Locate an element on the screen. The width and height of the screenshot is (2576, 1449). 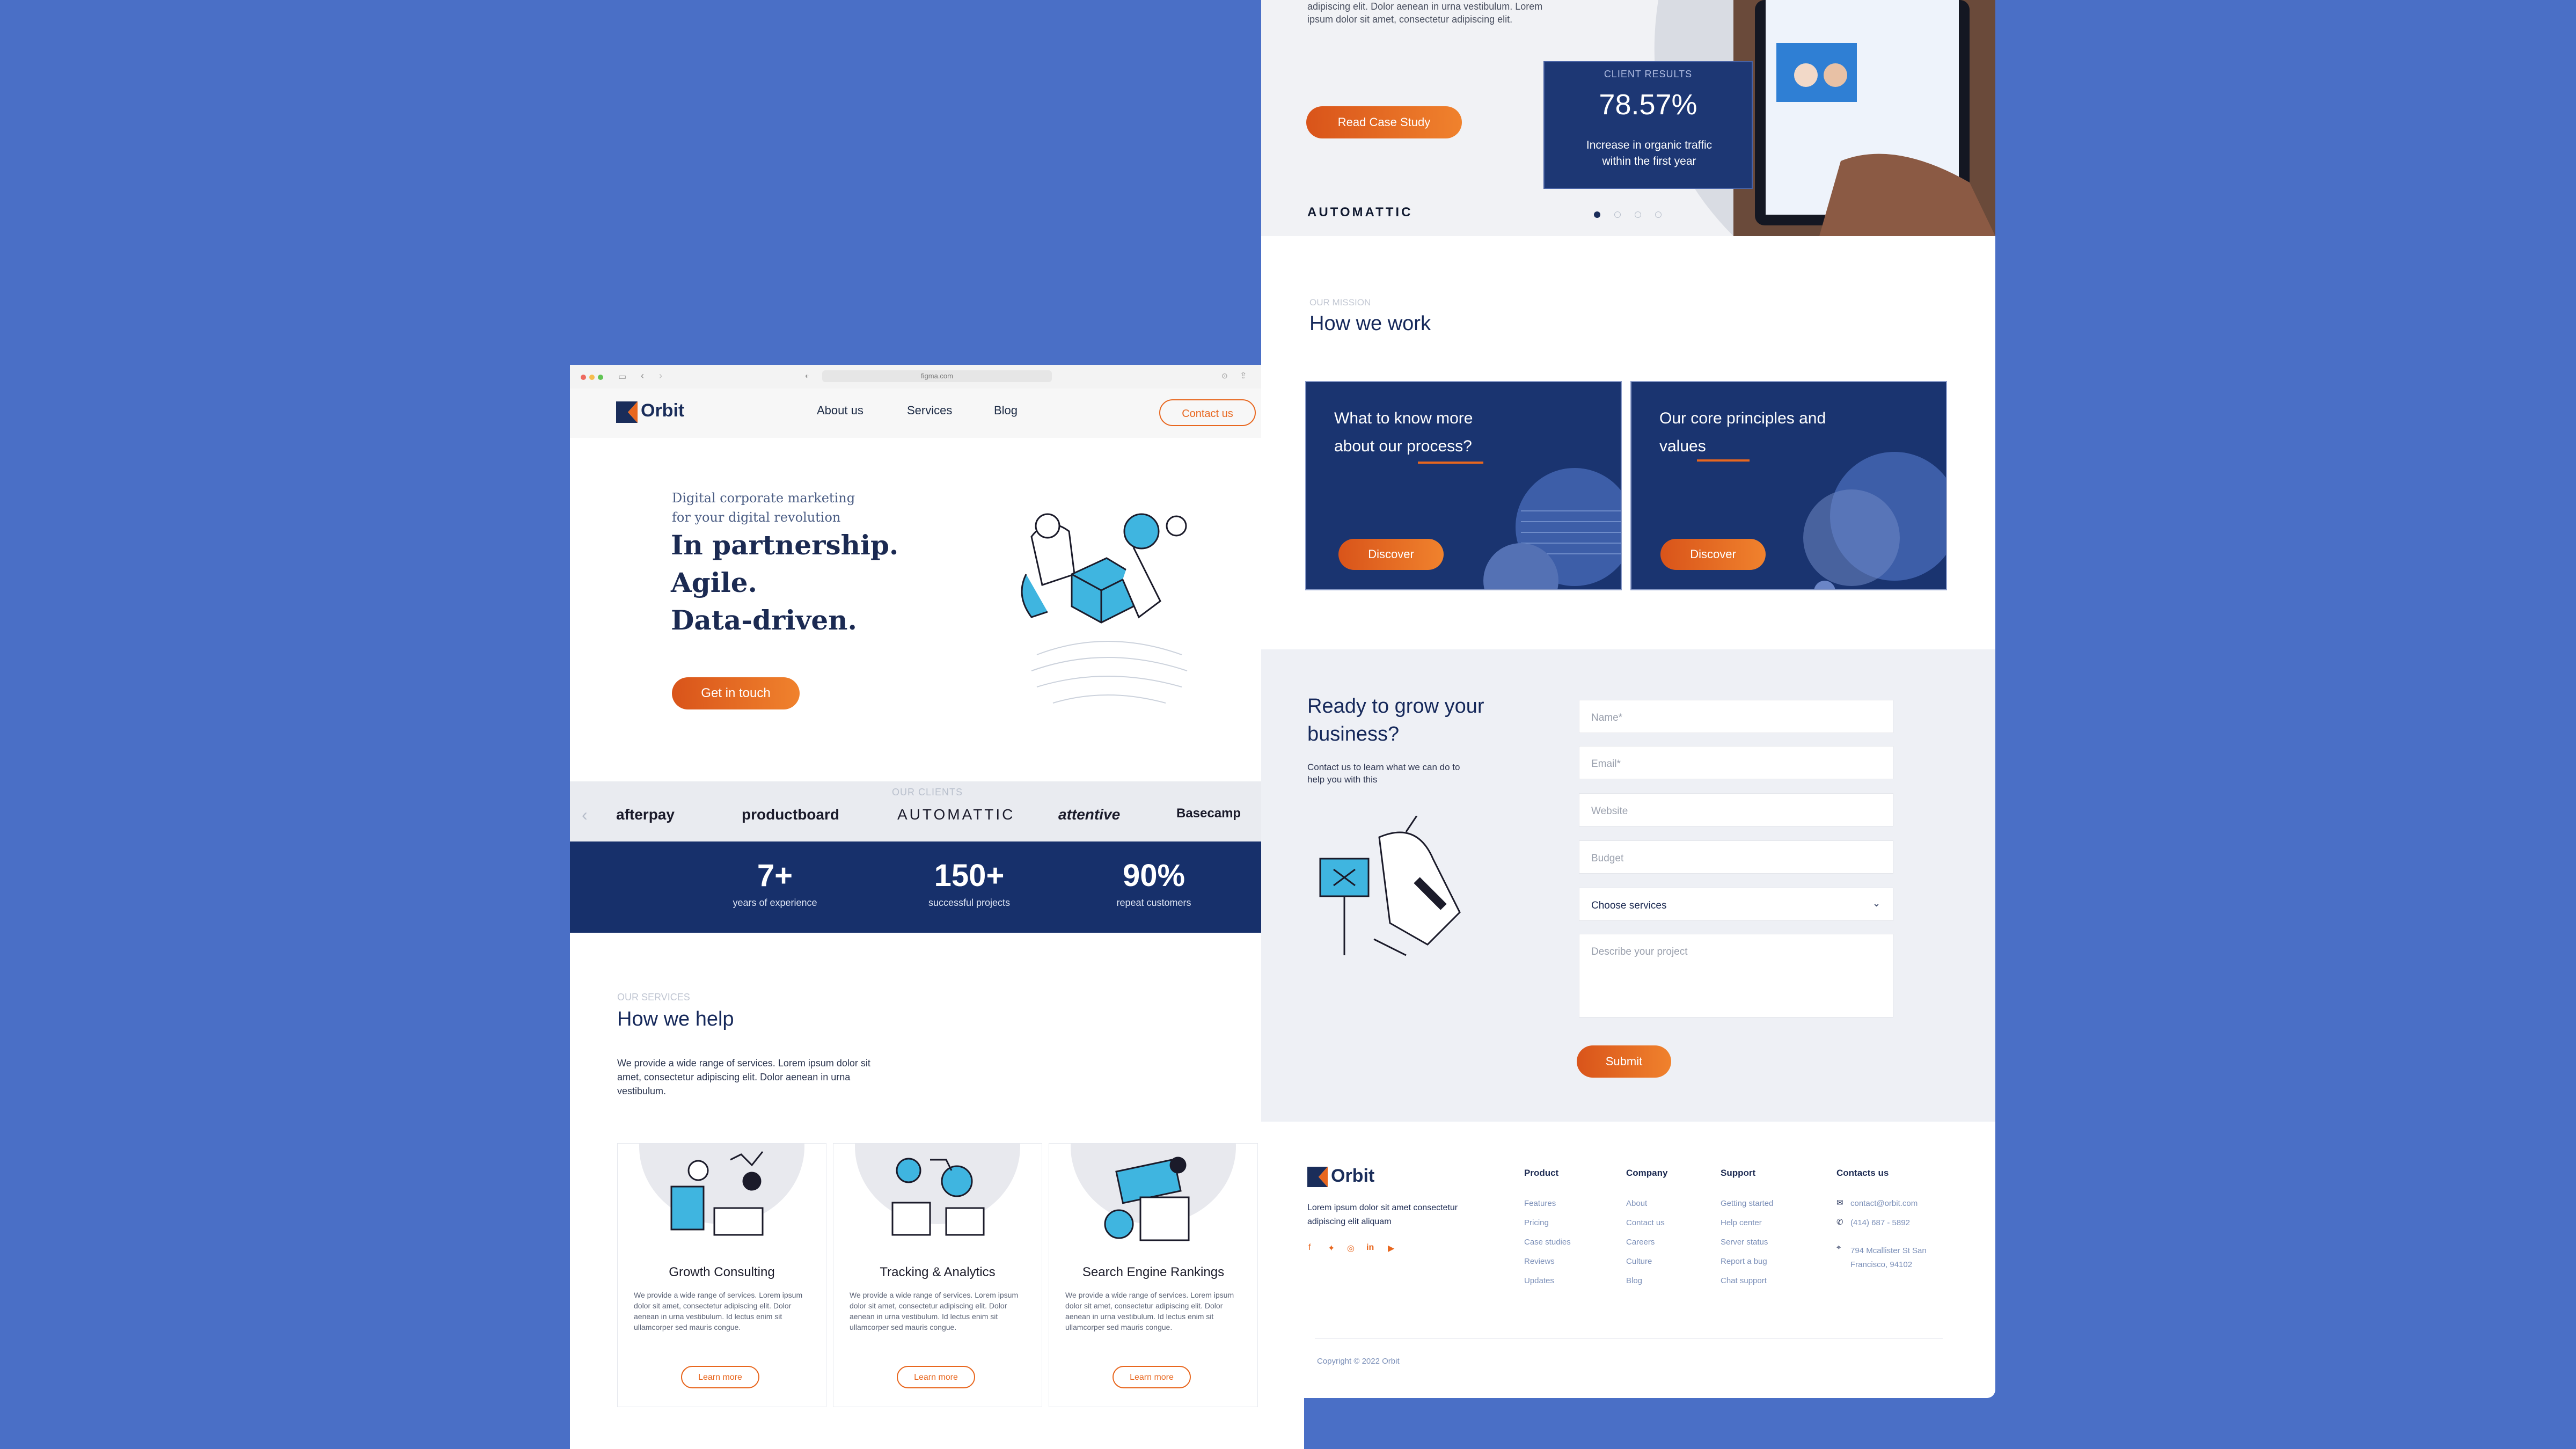
mission-card-values: Our core principles and values Discover is located at coordinates (1788, 485).